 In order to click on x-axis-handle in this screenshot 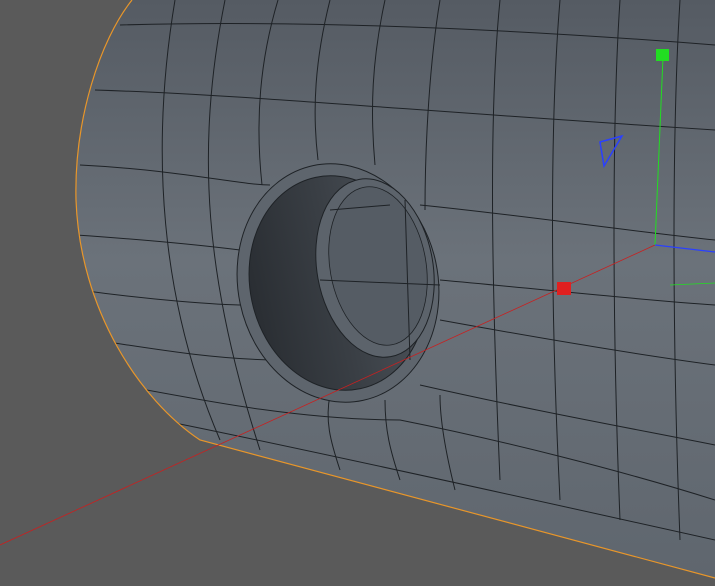, I will do `click(564, 288)`.